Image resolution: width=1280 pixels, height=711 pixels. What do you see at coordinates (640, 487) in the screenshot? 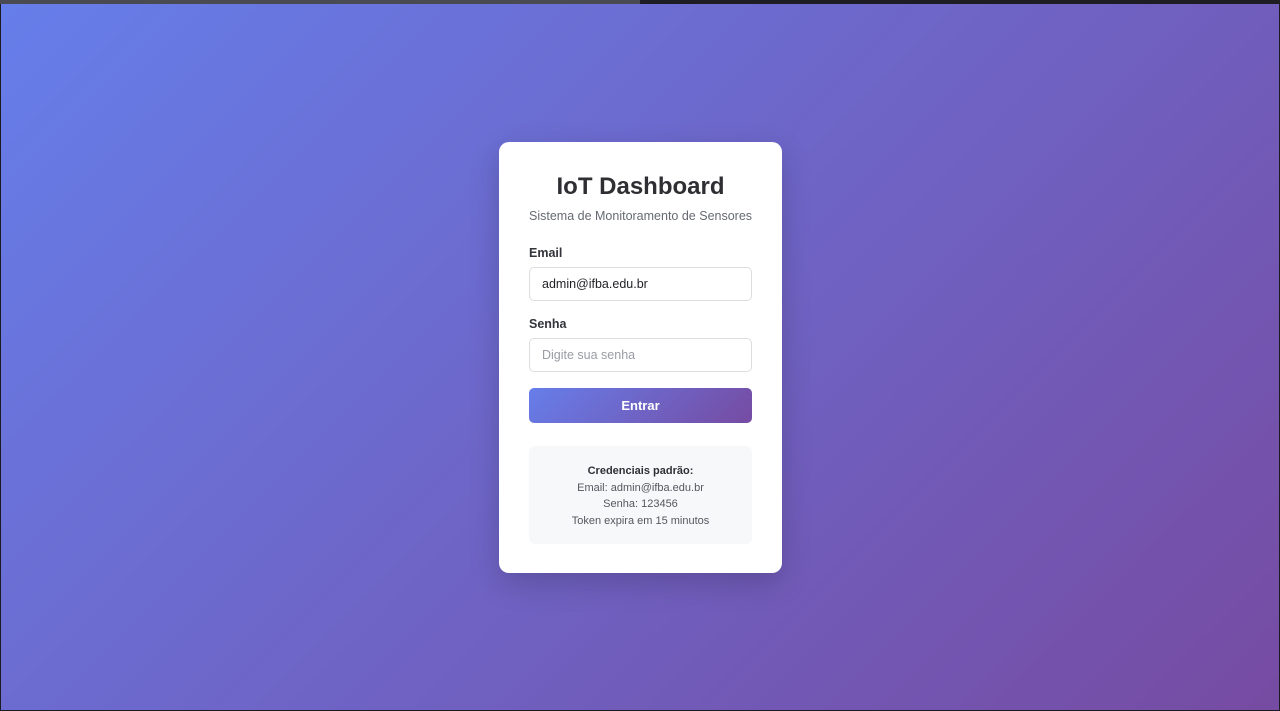
I see `credentials-email: Email: admin@ifba.edu.br` at bounding box center [640, 487].